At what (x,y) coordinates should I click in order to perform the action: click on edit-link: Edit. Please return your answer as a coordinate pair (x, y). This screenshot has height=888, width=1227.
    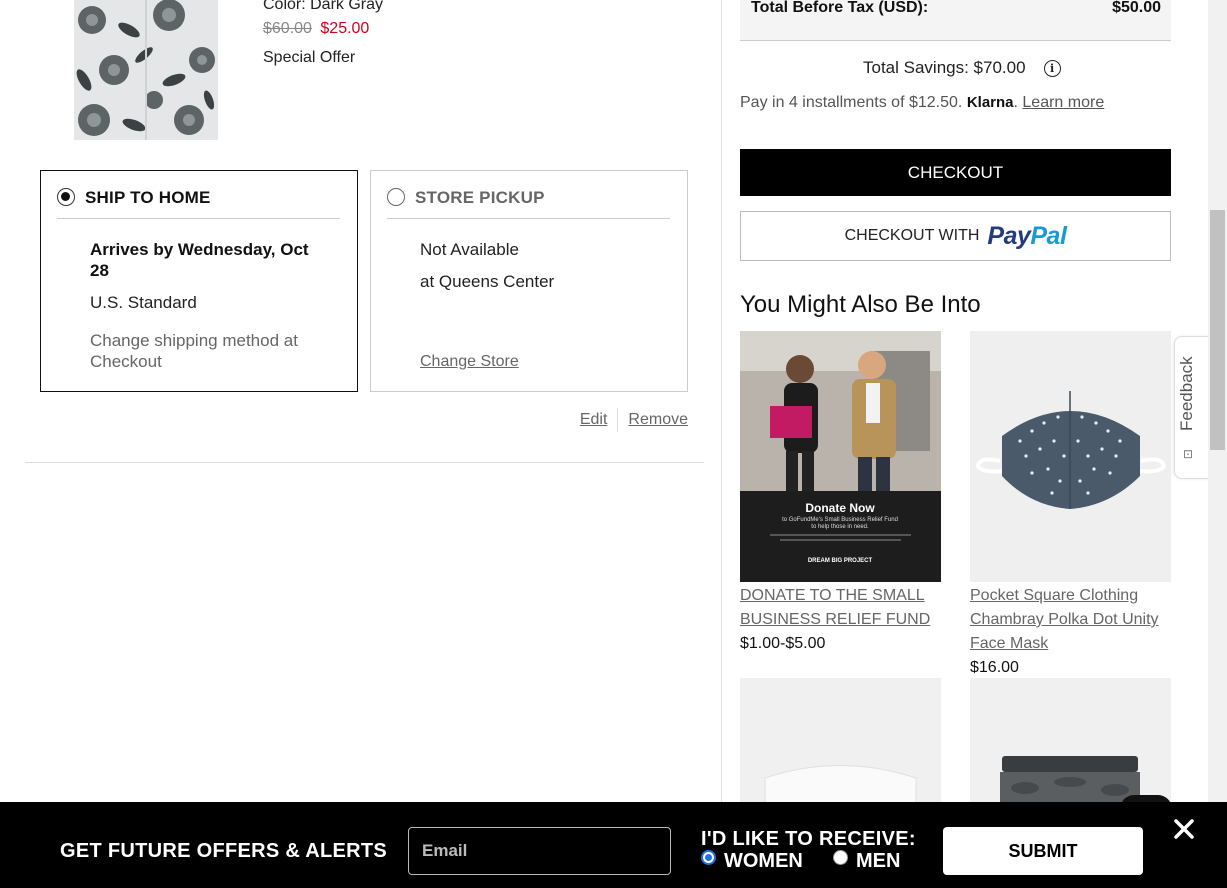
    Looking at the image, I should click on (594, 420).